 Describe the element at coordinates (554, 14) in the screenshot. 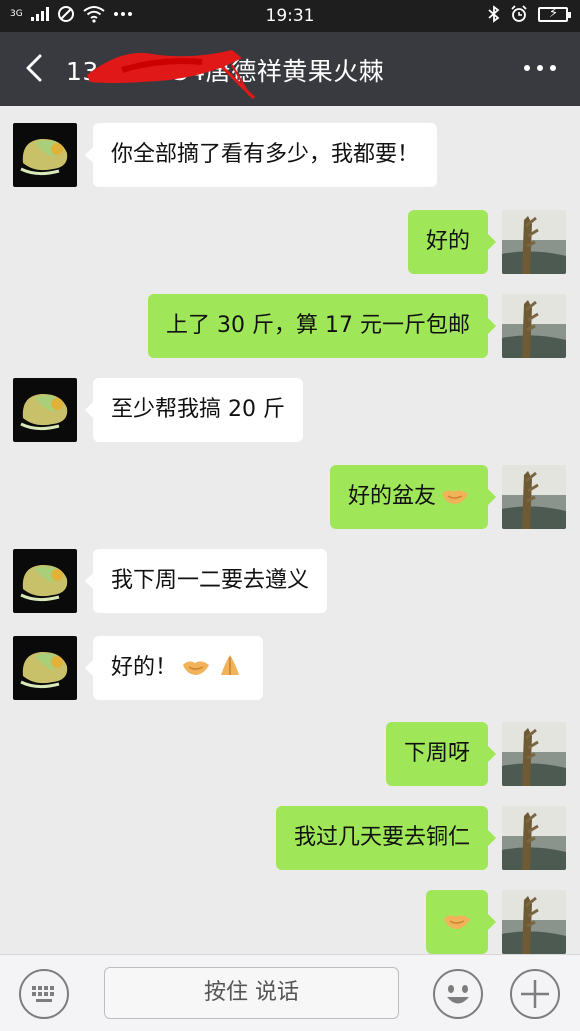

I see `battery-icon: ⚡` at that location.